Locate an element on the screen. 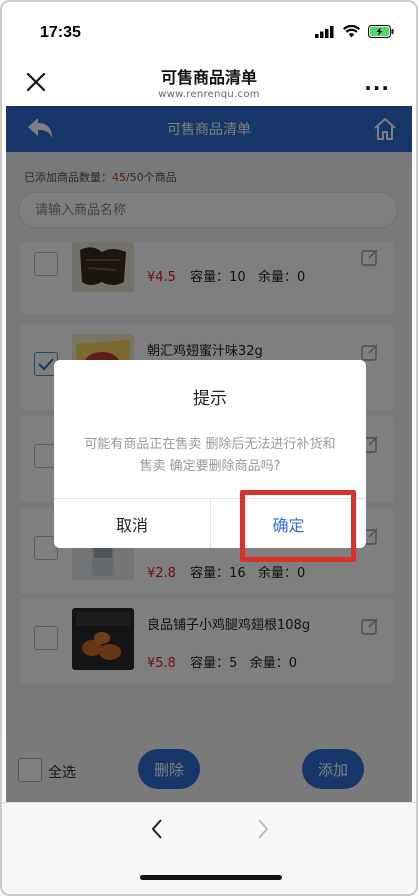  browser-nav-bar is located at coordinates (209, 848).